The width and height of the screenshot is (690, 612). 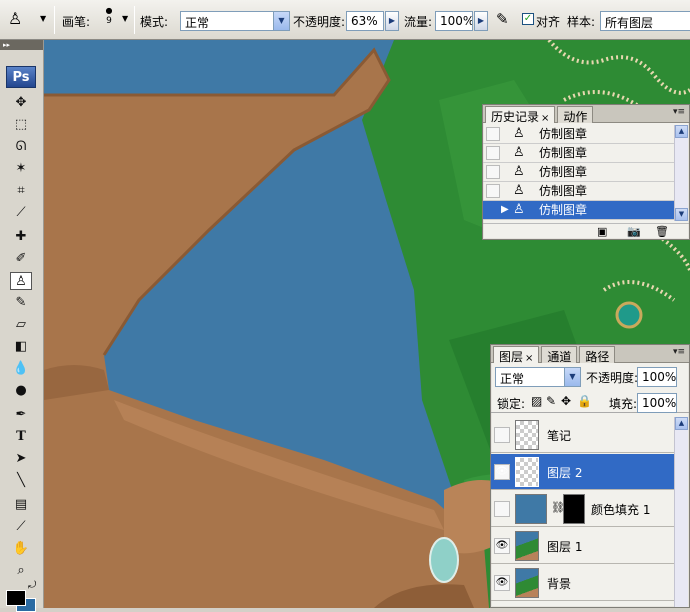 I want to click on layers-panel-tabs: 图层 × 通道 路径 ▾≡, so click(x=590, y=354).